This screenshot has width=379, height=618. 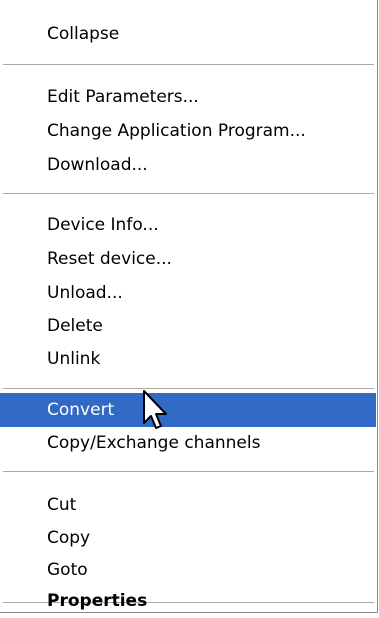 I want to click on menu-item-copy: Copy, so click(x=188, y=538).